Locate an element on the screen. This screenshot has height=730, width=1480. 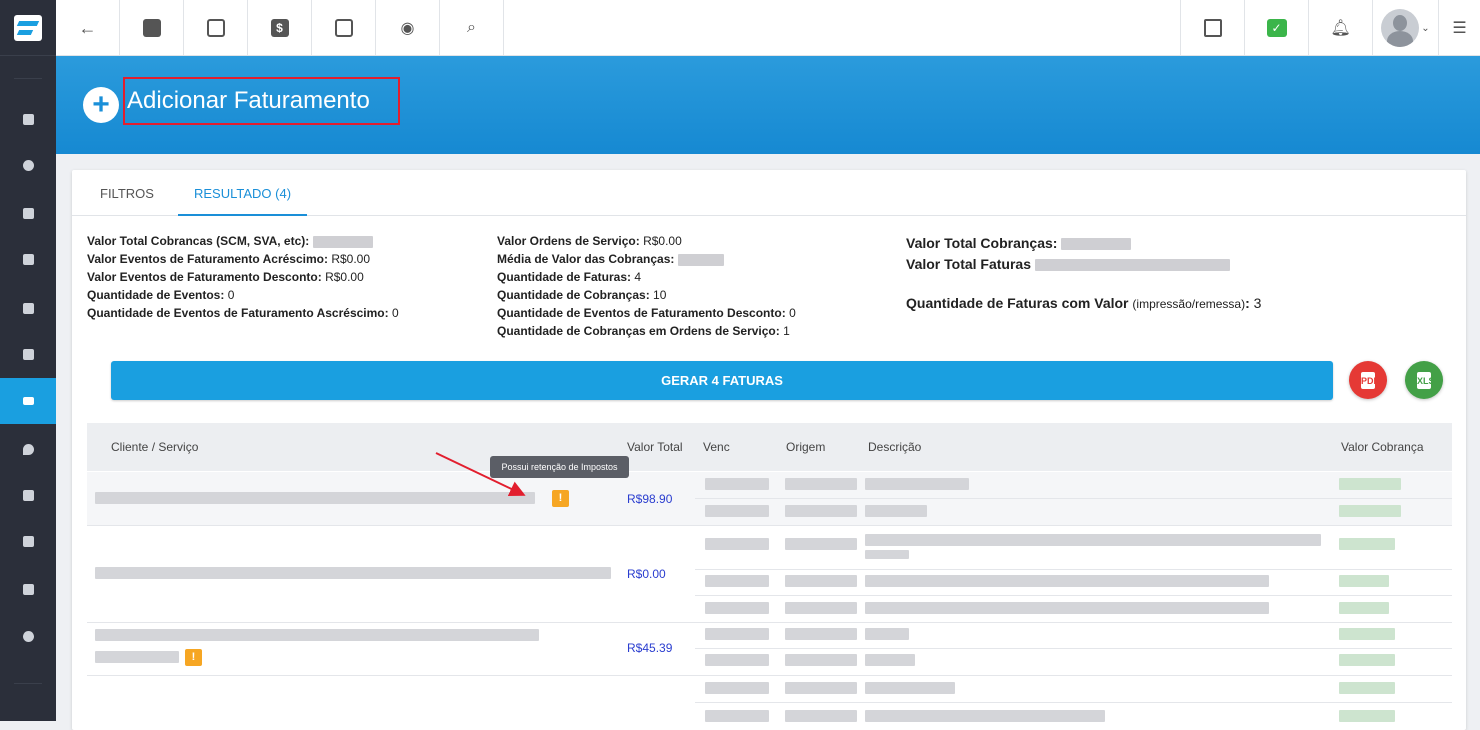
sidebar-item-reports is located at coordinates (28, 165).